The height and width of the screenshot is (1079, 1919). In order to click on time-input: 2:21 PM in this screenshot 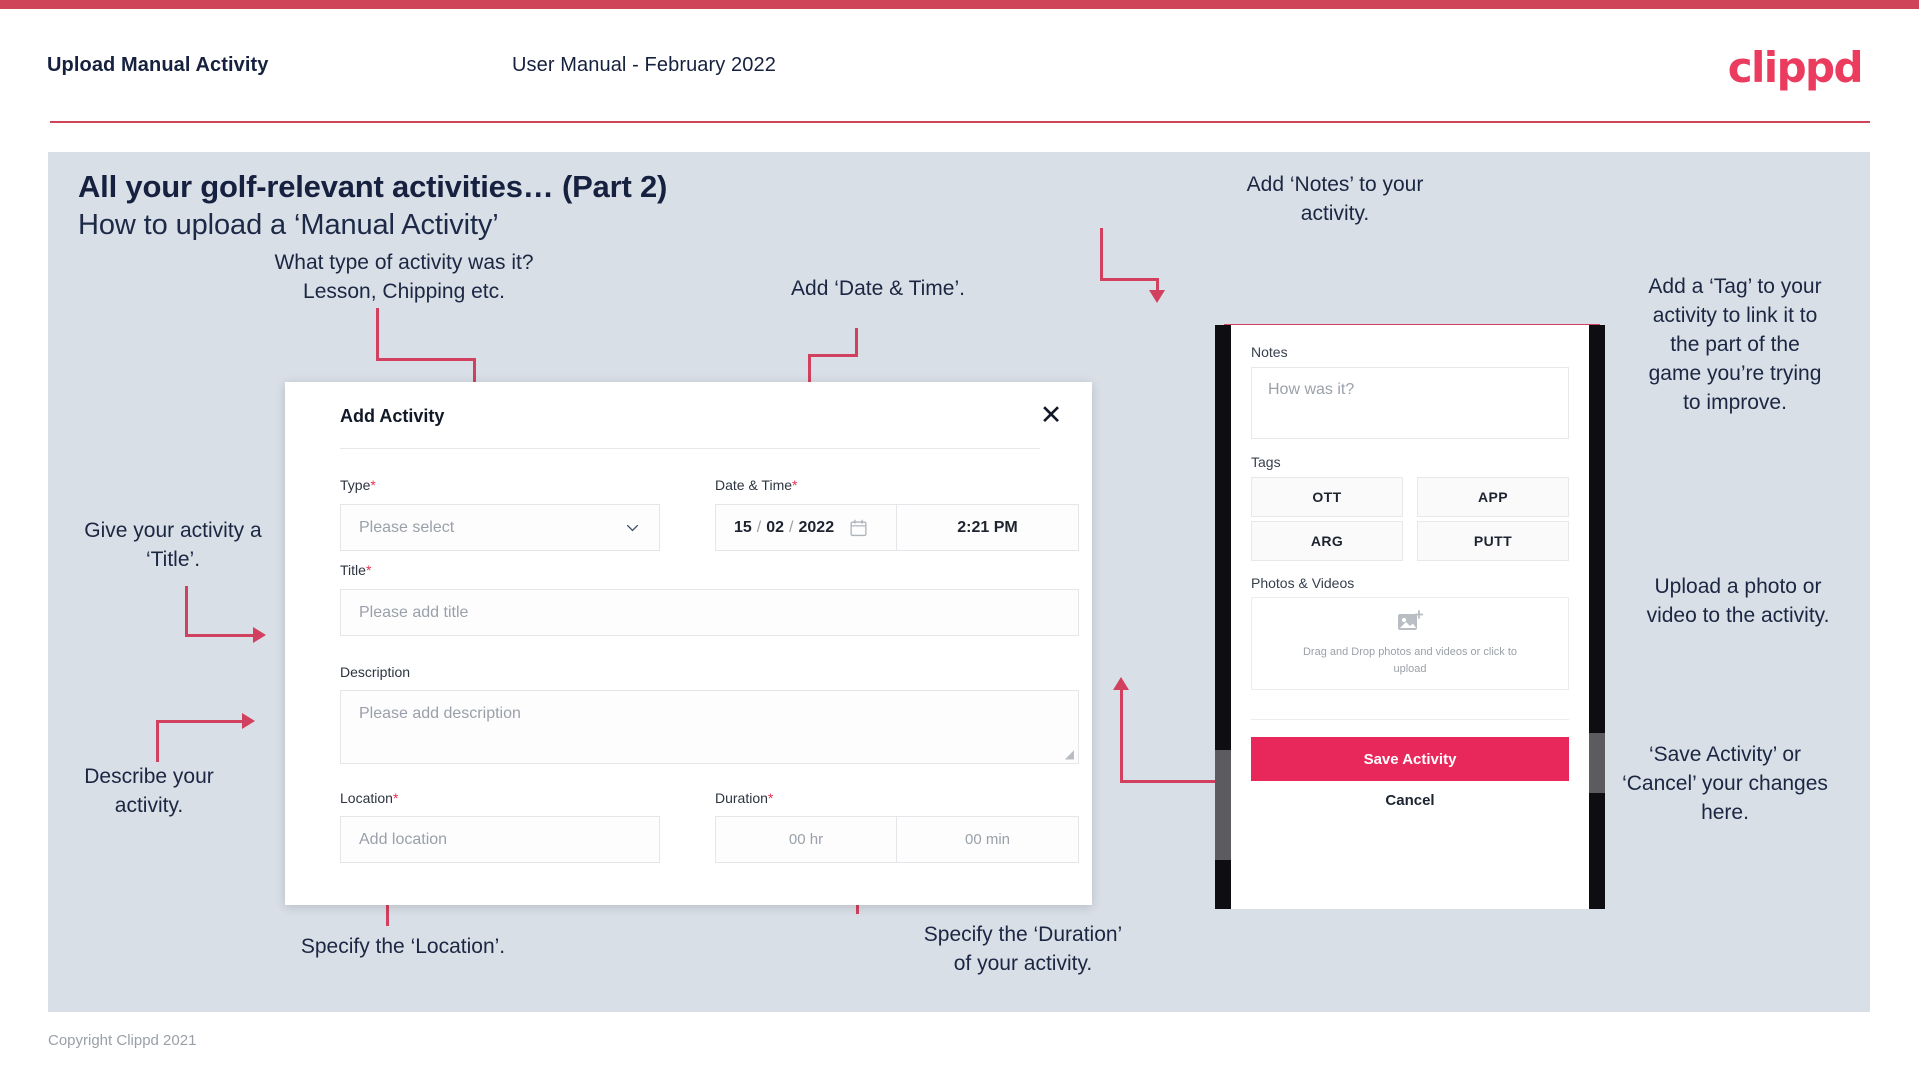, I will do `click(987, 527)`.